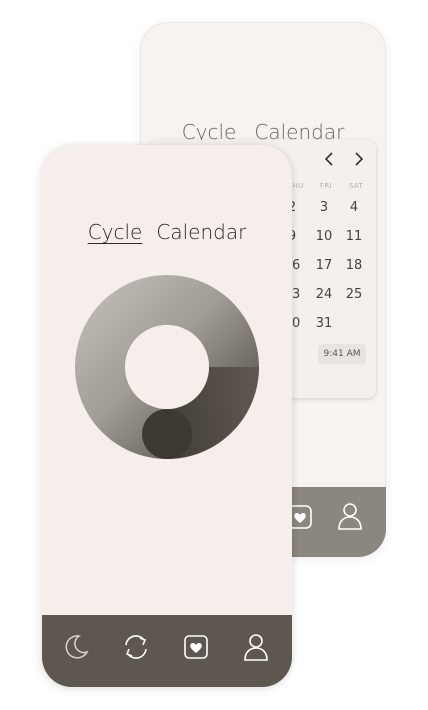  What do you see at coordinates (324, 294) in the screenshot?
I see `calendar-day: 24` at bounding box center [324, 294].